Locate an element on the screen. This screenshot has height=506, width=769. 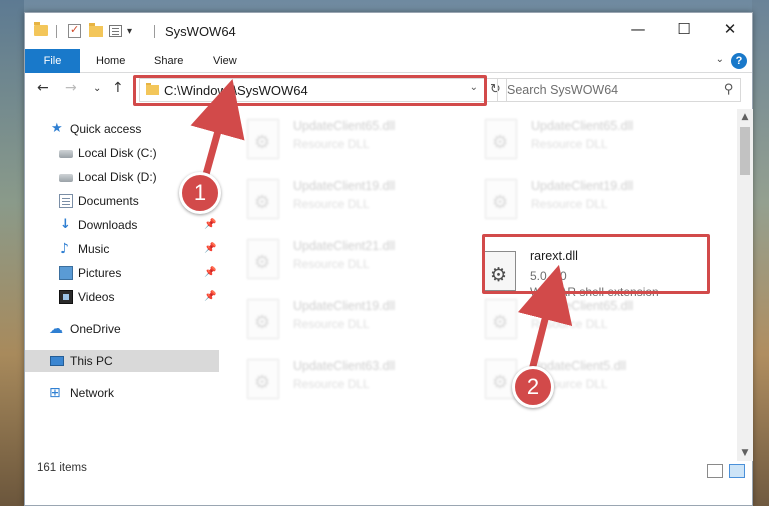
sidebar-item-label: Local Disk (C:) is located at coordinates (117, 153).